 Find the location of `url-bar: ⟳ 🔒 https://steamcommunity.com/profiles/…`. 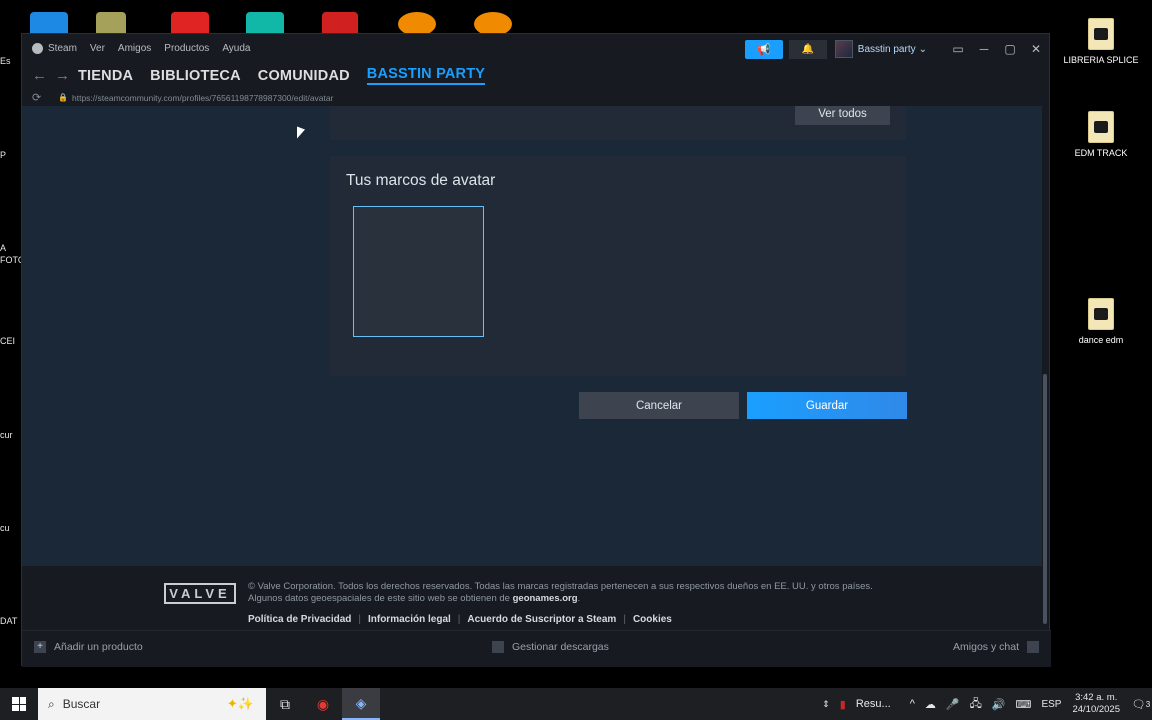

url-bar: ⟳ 🔒 https://steamcommunity.com/profiles/… is located at coordinates (535, 97).